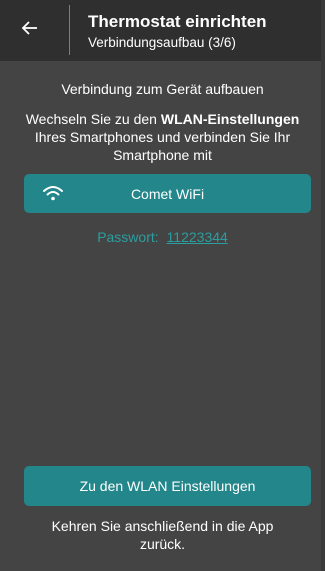 Image resolution: width=325 pixels, height=571 pixels. Describe the element at coordinates (177, 21) in the screenshot. I see `page-title: Thermostat einrichten` at that location.